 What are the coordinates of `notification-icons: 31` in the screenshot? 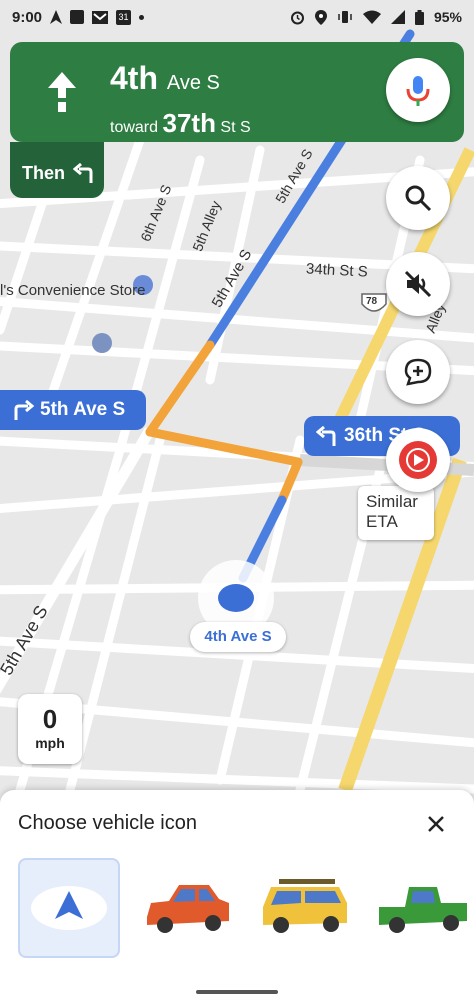 It's located at (97, 17).